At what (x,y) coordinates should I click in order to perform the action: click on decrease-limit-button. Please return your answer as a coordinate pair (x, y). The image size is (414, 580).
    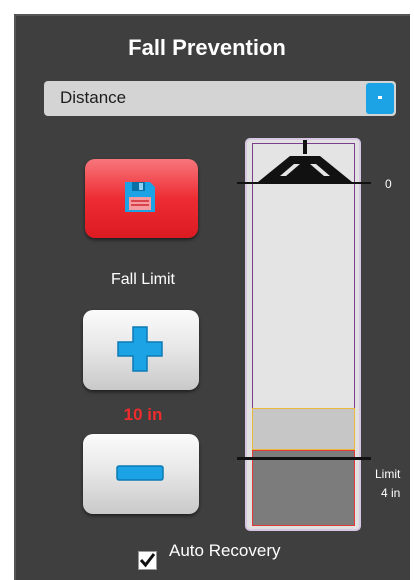
    Looking at the image, I should click on (141, 474).